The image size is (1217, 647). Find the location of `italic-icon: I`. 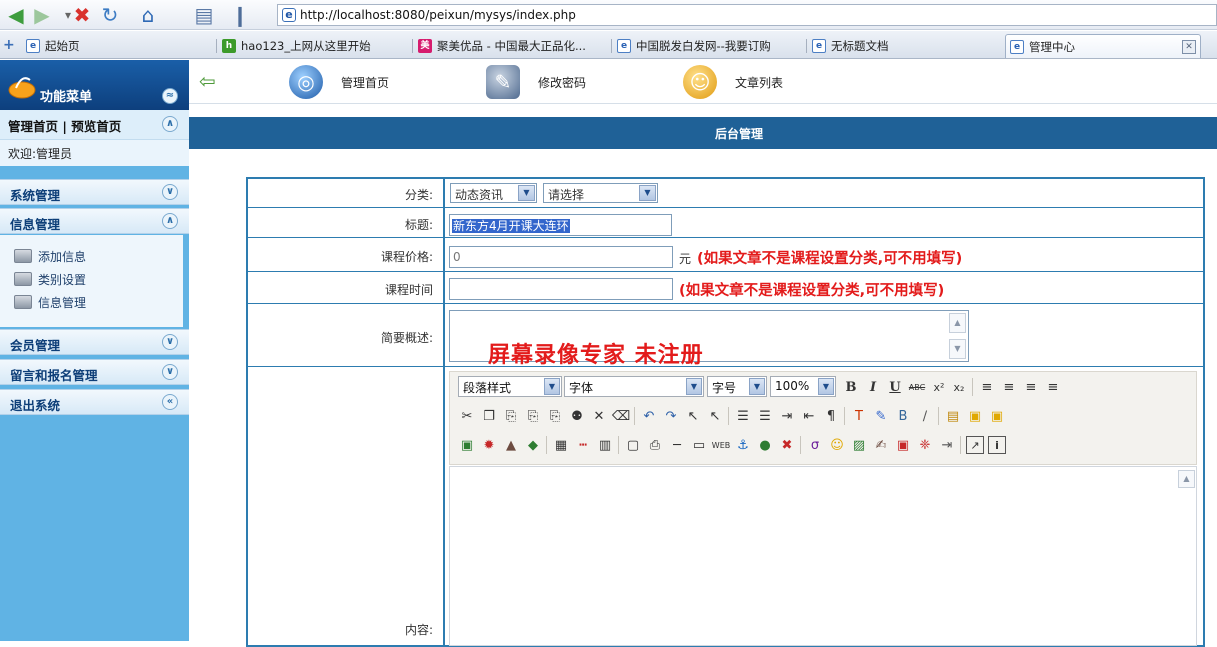

italic-icon: I is located at coordinates (873, 387).